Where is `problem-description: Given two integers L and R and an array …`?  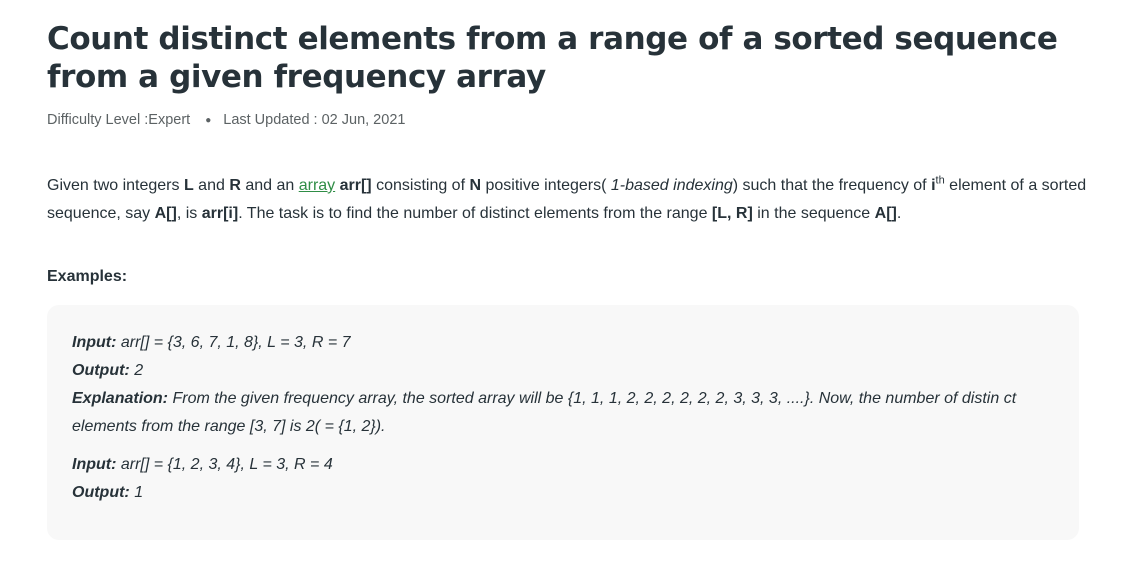 problem-description: Given two integers L and R and an array … is located at coordinates (582, 200).